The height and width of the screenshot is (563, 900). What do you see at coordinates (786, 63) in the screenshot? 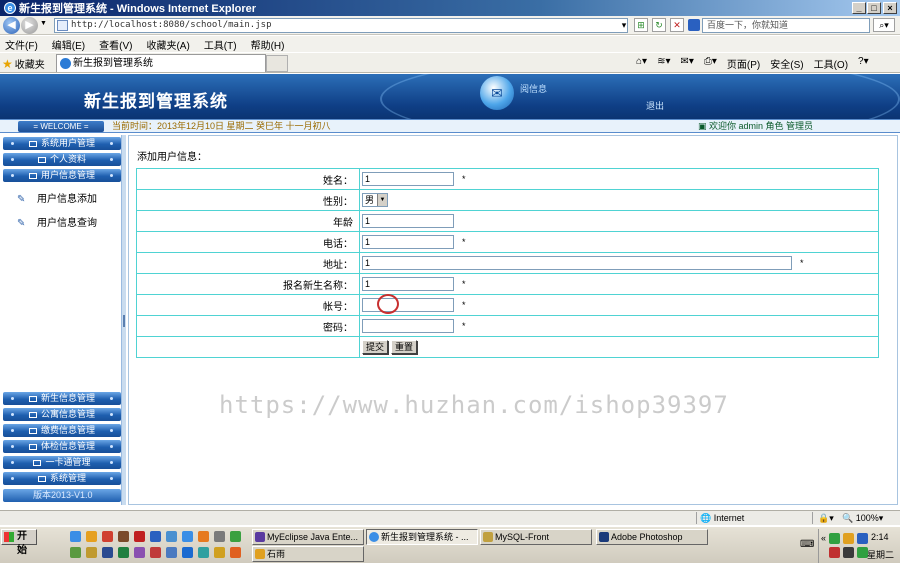
I see `safety-menu: 安全(S)` at bounding box center [786, 63].